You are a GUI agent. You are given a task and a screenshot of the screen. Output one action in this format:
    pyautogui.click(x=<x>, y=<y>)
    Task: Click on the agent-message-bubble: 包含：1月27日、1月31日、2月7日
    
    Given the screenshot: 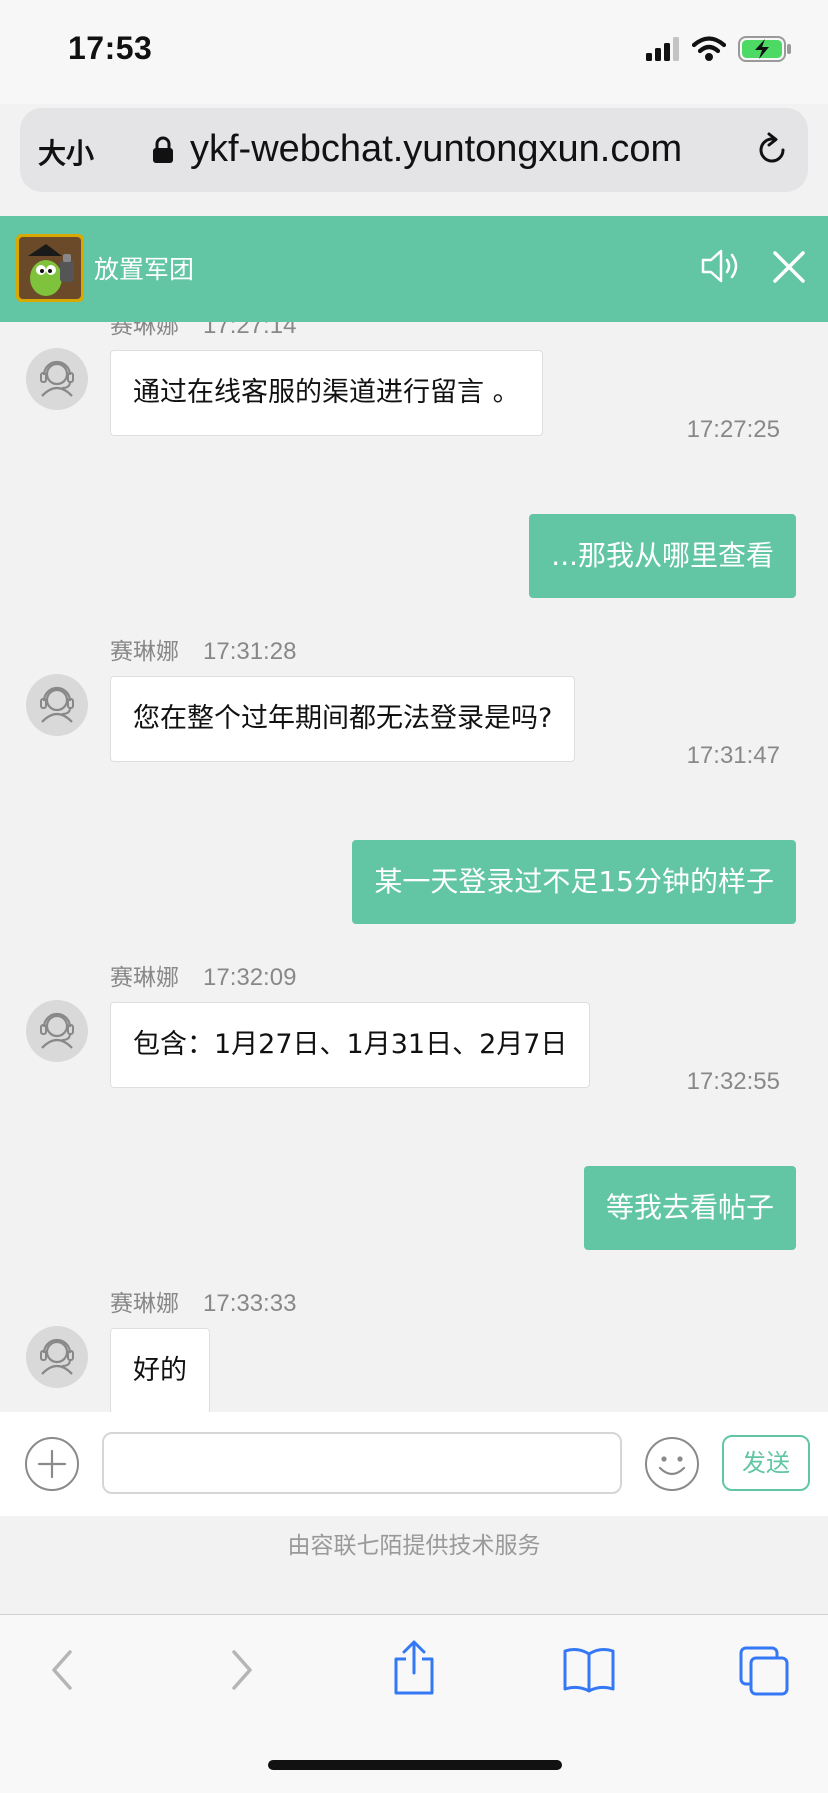 What is the action you would take?
    pyautogui.click(x=350, y=1045)
    